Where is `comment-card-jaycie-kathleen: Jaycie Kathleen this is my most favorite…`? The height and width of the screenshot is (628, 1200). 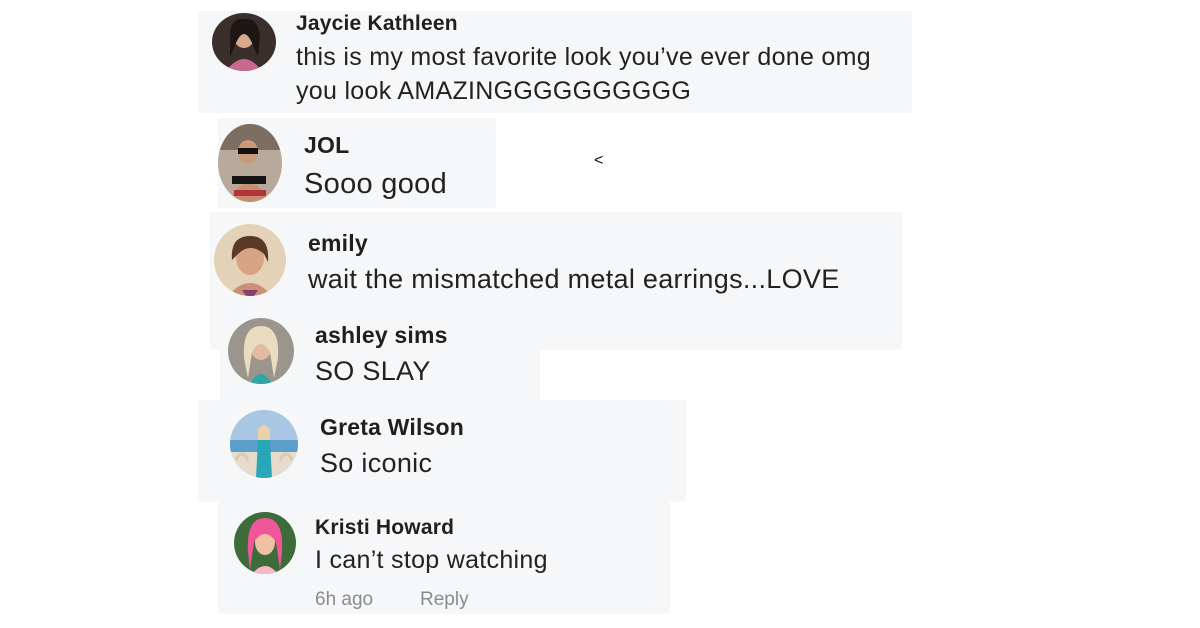
comment-card-jaycie-kathleen: Jaycie Kathleen this is my most favorite… is located at coordinates (555, 62).